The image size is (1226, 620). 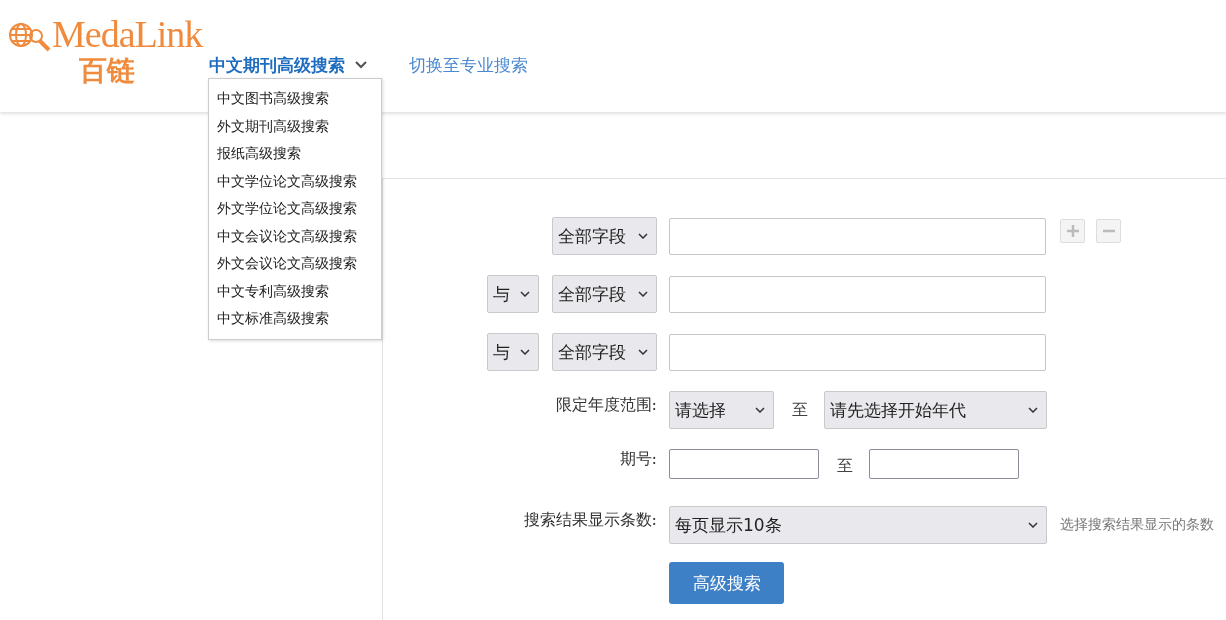 What do you see at coordinates (1137, 525) in the screenshot?
I see `hint-text: 选择搜索结果显示的条数` at bounding box center [1137, 525].